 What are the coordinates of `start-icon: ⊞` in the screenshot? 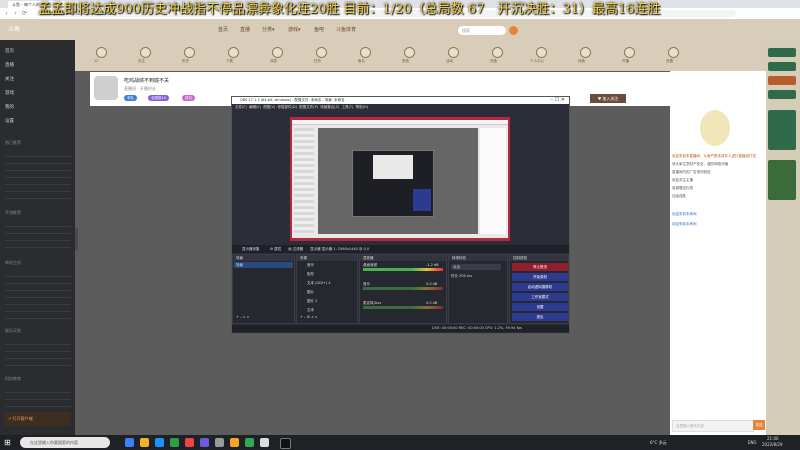 It's located at (8, 442).